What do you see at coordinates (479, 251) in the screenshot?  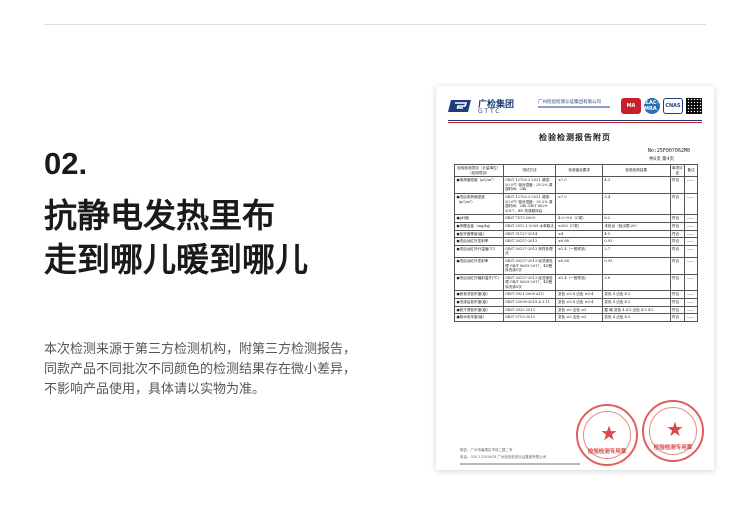 I see `cell-item: ●洗后远红外升温值(℃)` at bounding box center [479, 251].